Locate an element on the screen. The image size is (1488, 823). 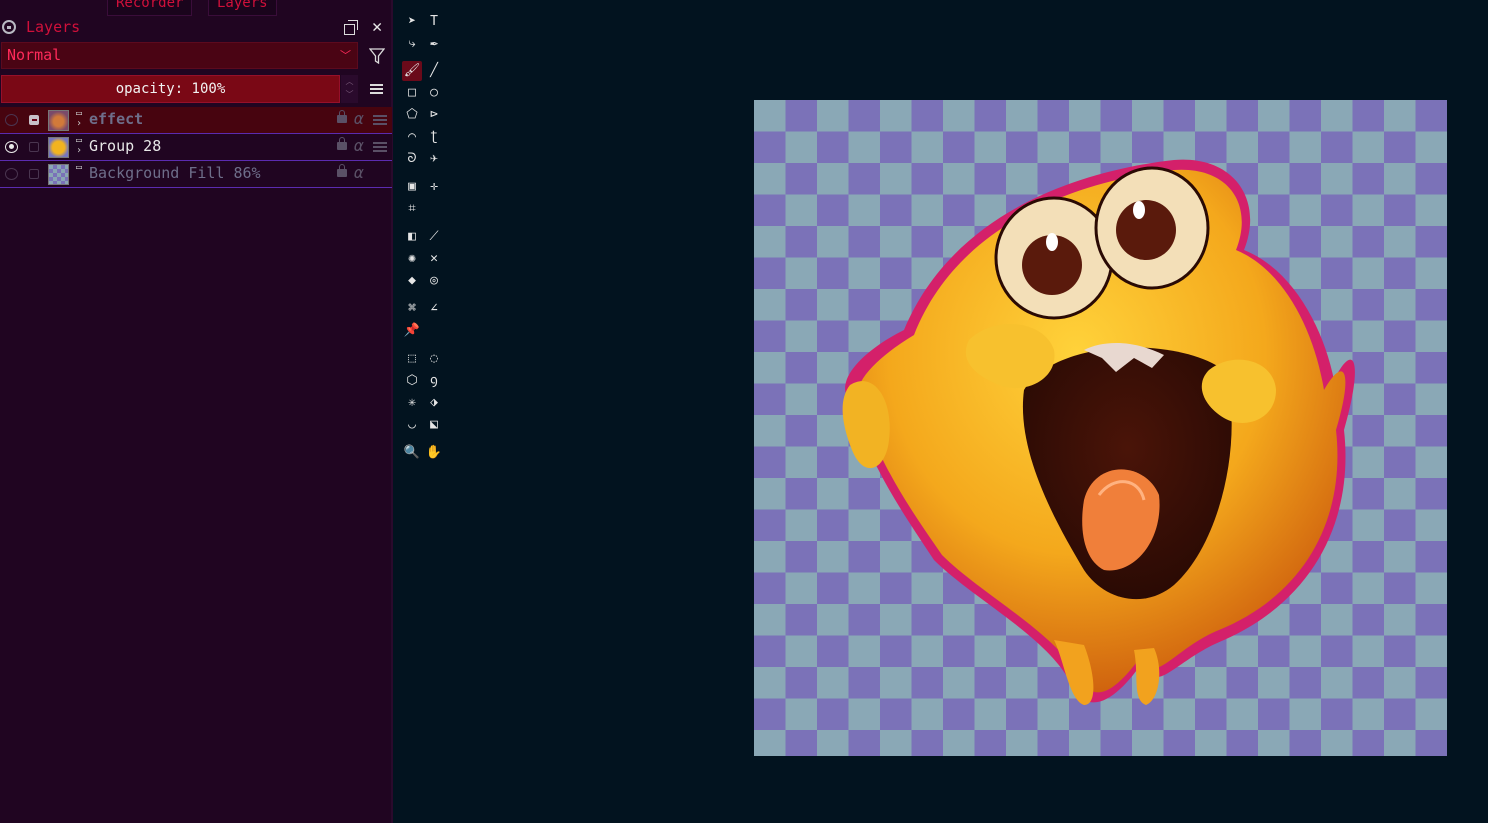
filter-icon is located at coordinates (377, 56).